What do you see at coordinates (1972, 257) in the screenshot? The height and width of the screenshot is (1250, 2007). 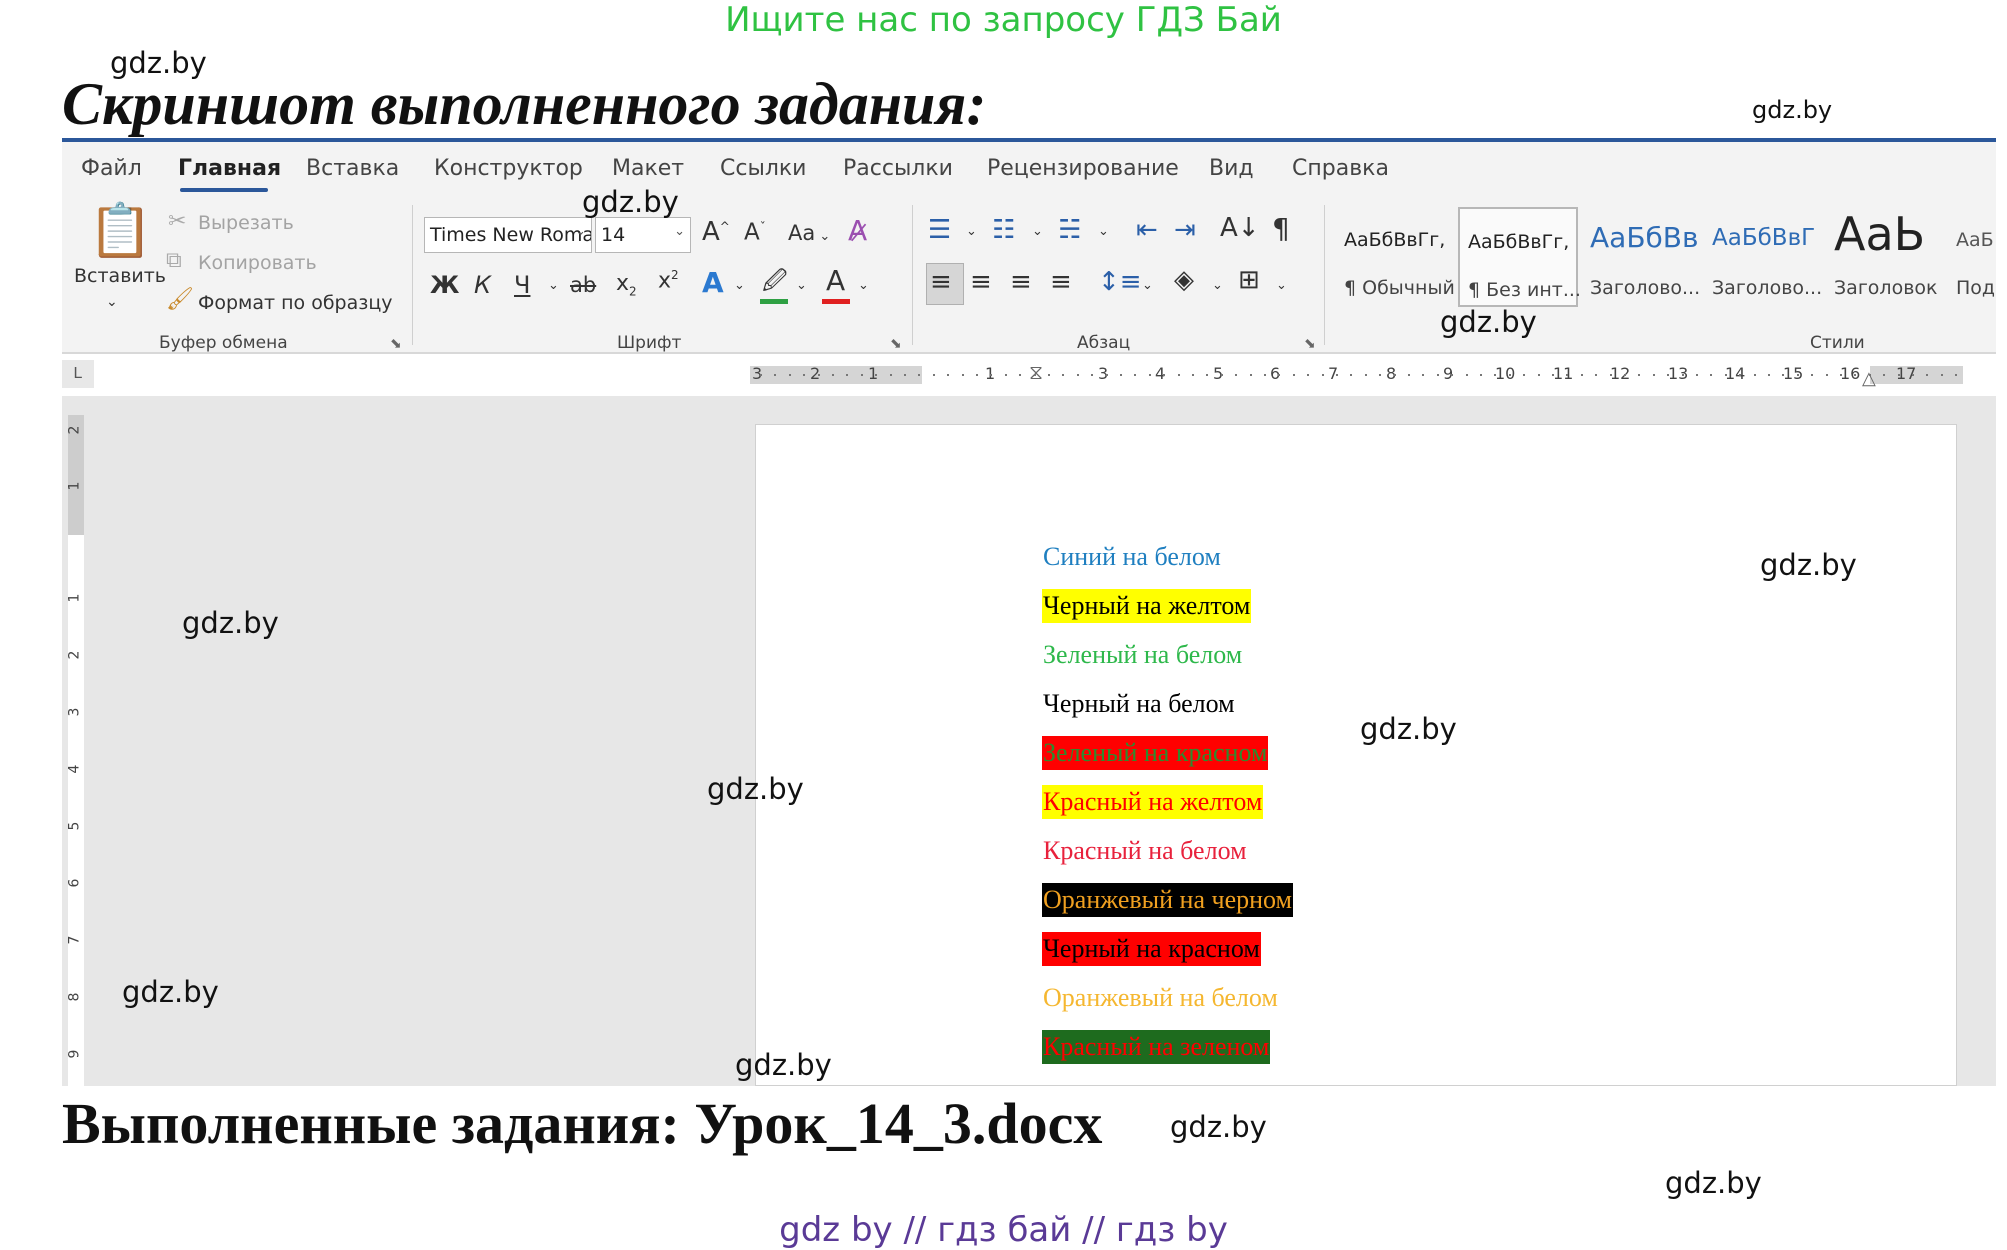 I see `style-subtitle: АаБ Подз` at bounding box center [1972, 257].